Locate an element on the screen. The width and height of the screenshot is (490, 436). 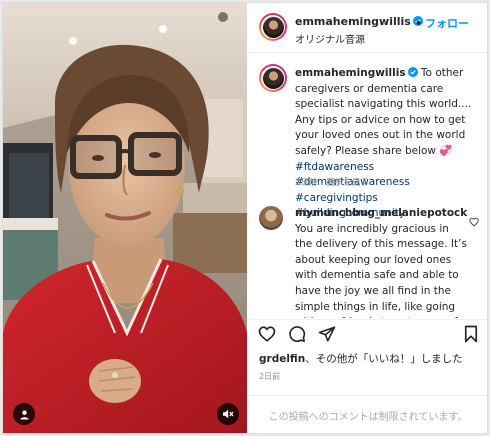
user-tag-icon is located at coordinates (24, 414).